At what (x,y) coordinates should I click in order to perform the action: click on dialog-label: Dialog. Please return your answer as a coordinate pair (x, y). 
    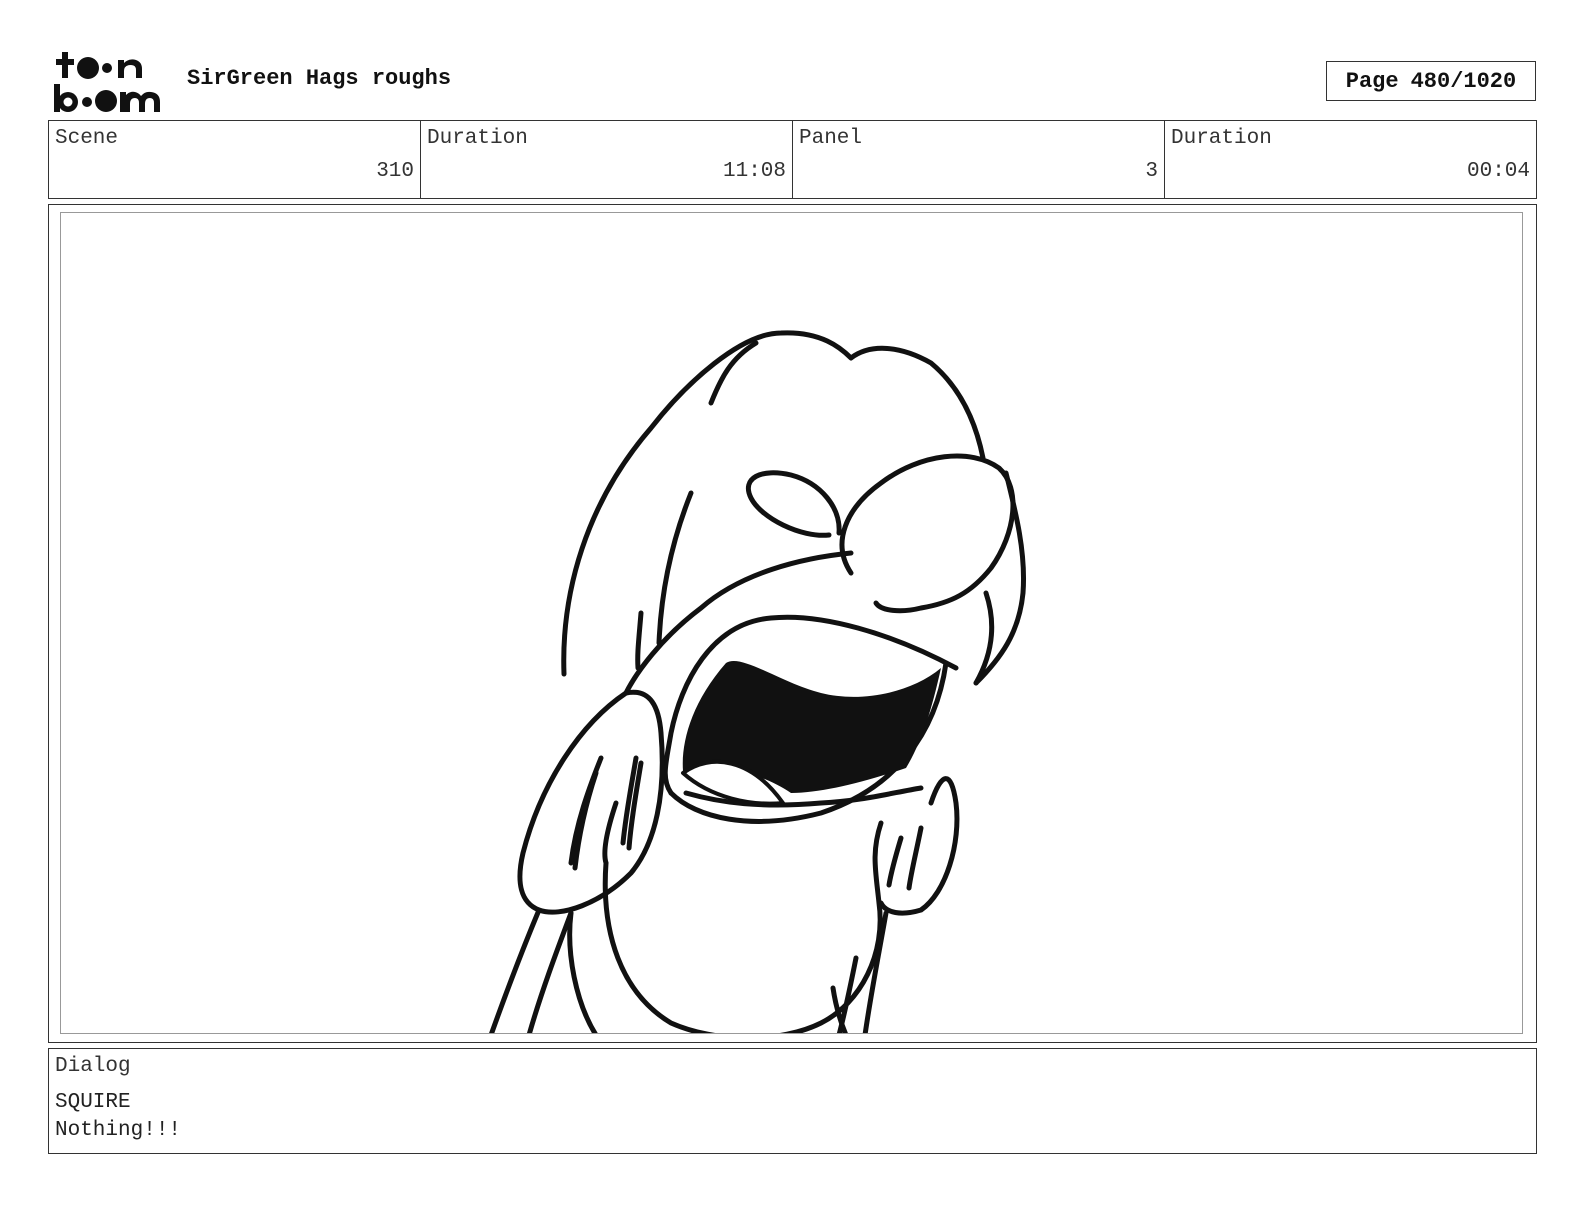
    Looking at the image, I should click on (93, 1066).